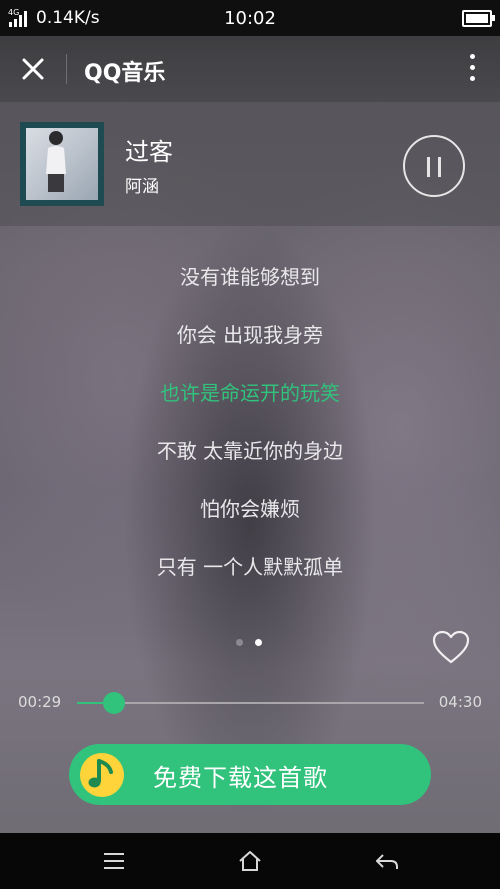  Describe the element at coordinates (250, 335) in the screenshot. I see `lyric-line: 你会 出现我身旁` at that location.